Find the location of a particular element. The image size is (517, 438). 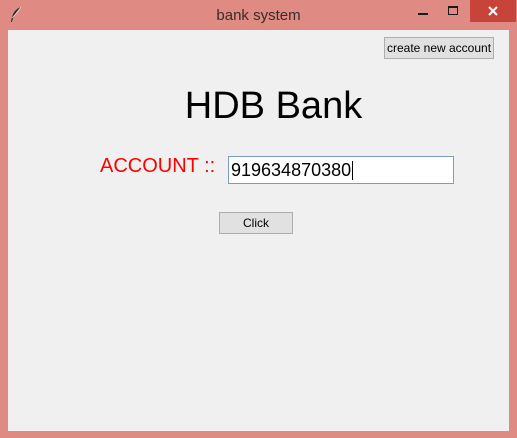

account-input-value: 919634870380 is located at coordinates (291, 169).